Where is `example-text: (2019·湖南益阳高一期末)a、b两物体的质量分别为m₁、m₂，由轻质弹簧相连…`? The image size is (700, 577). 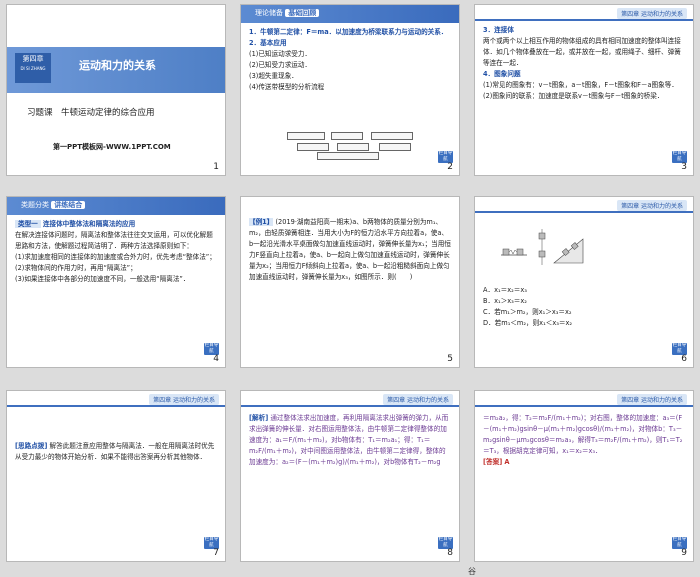
example-text: (2019·湖南益阳高一期末)a、b两物体的质量分别为m₁、m₂，由轻质弹簧相连… is located at coordinates (350, 249).